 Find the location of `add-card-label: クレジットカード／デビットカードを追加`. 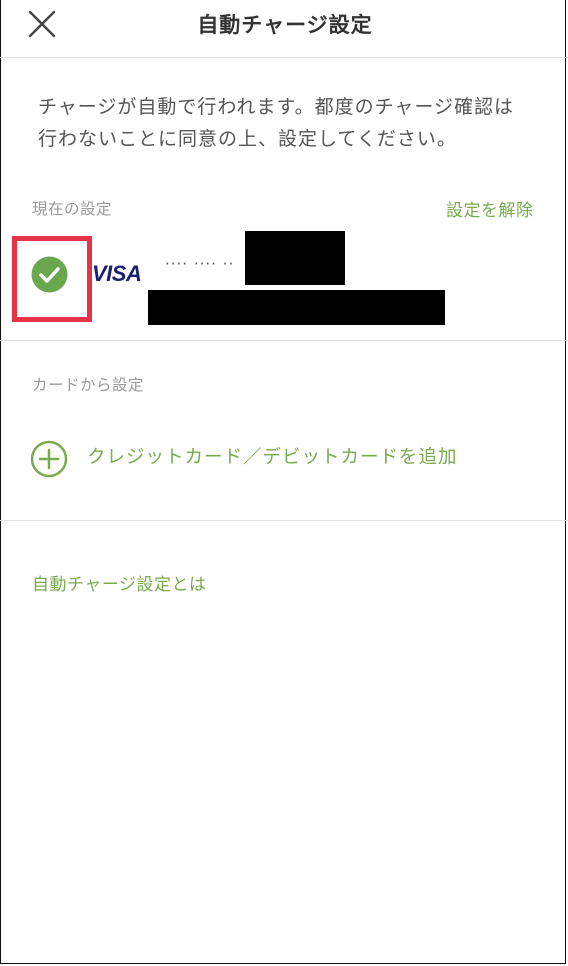

add-card-label: クレジットカード／デビットカードを追加 is located at coordinates (272, 456).